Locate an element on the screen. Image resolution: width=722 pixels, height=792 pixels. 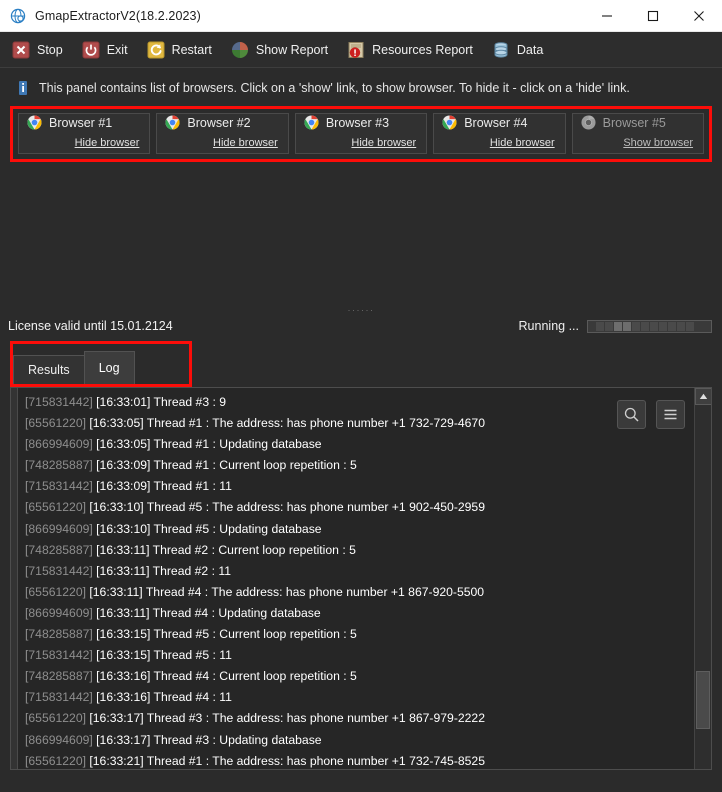
chrome-icon-disabled is located at coordinates (588, 122).